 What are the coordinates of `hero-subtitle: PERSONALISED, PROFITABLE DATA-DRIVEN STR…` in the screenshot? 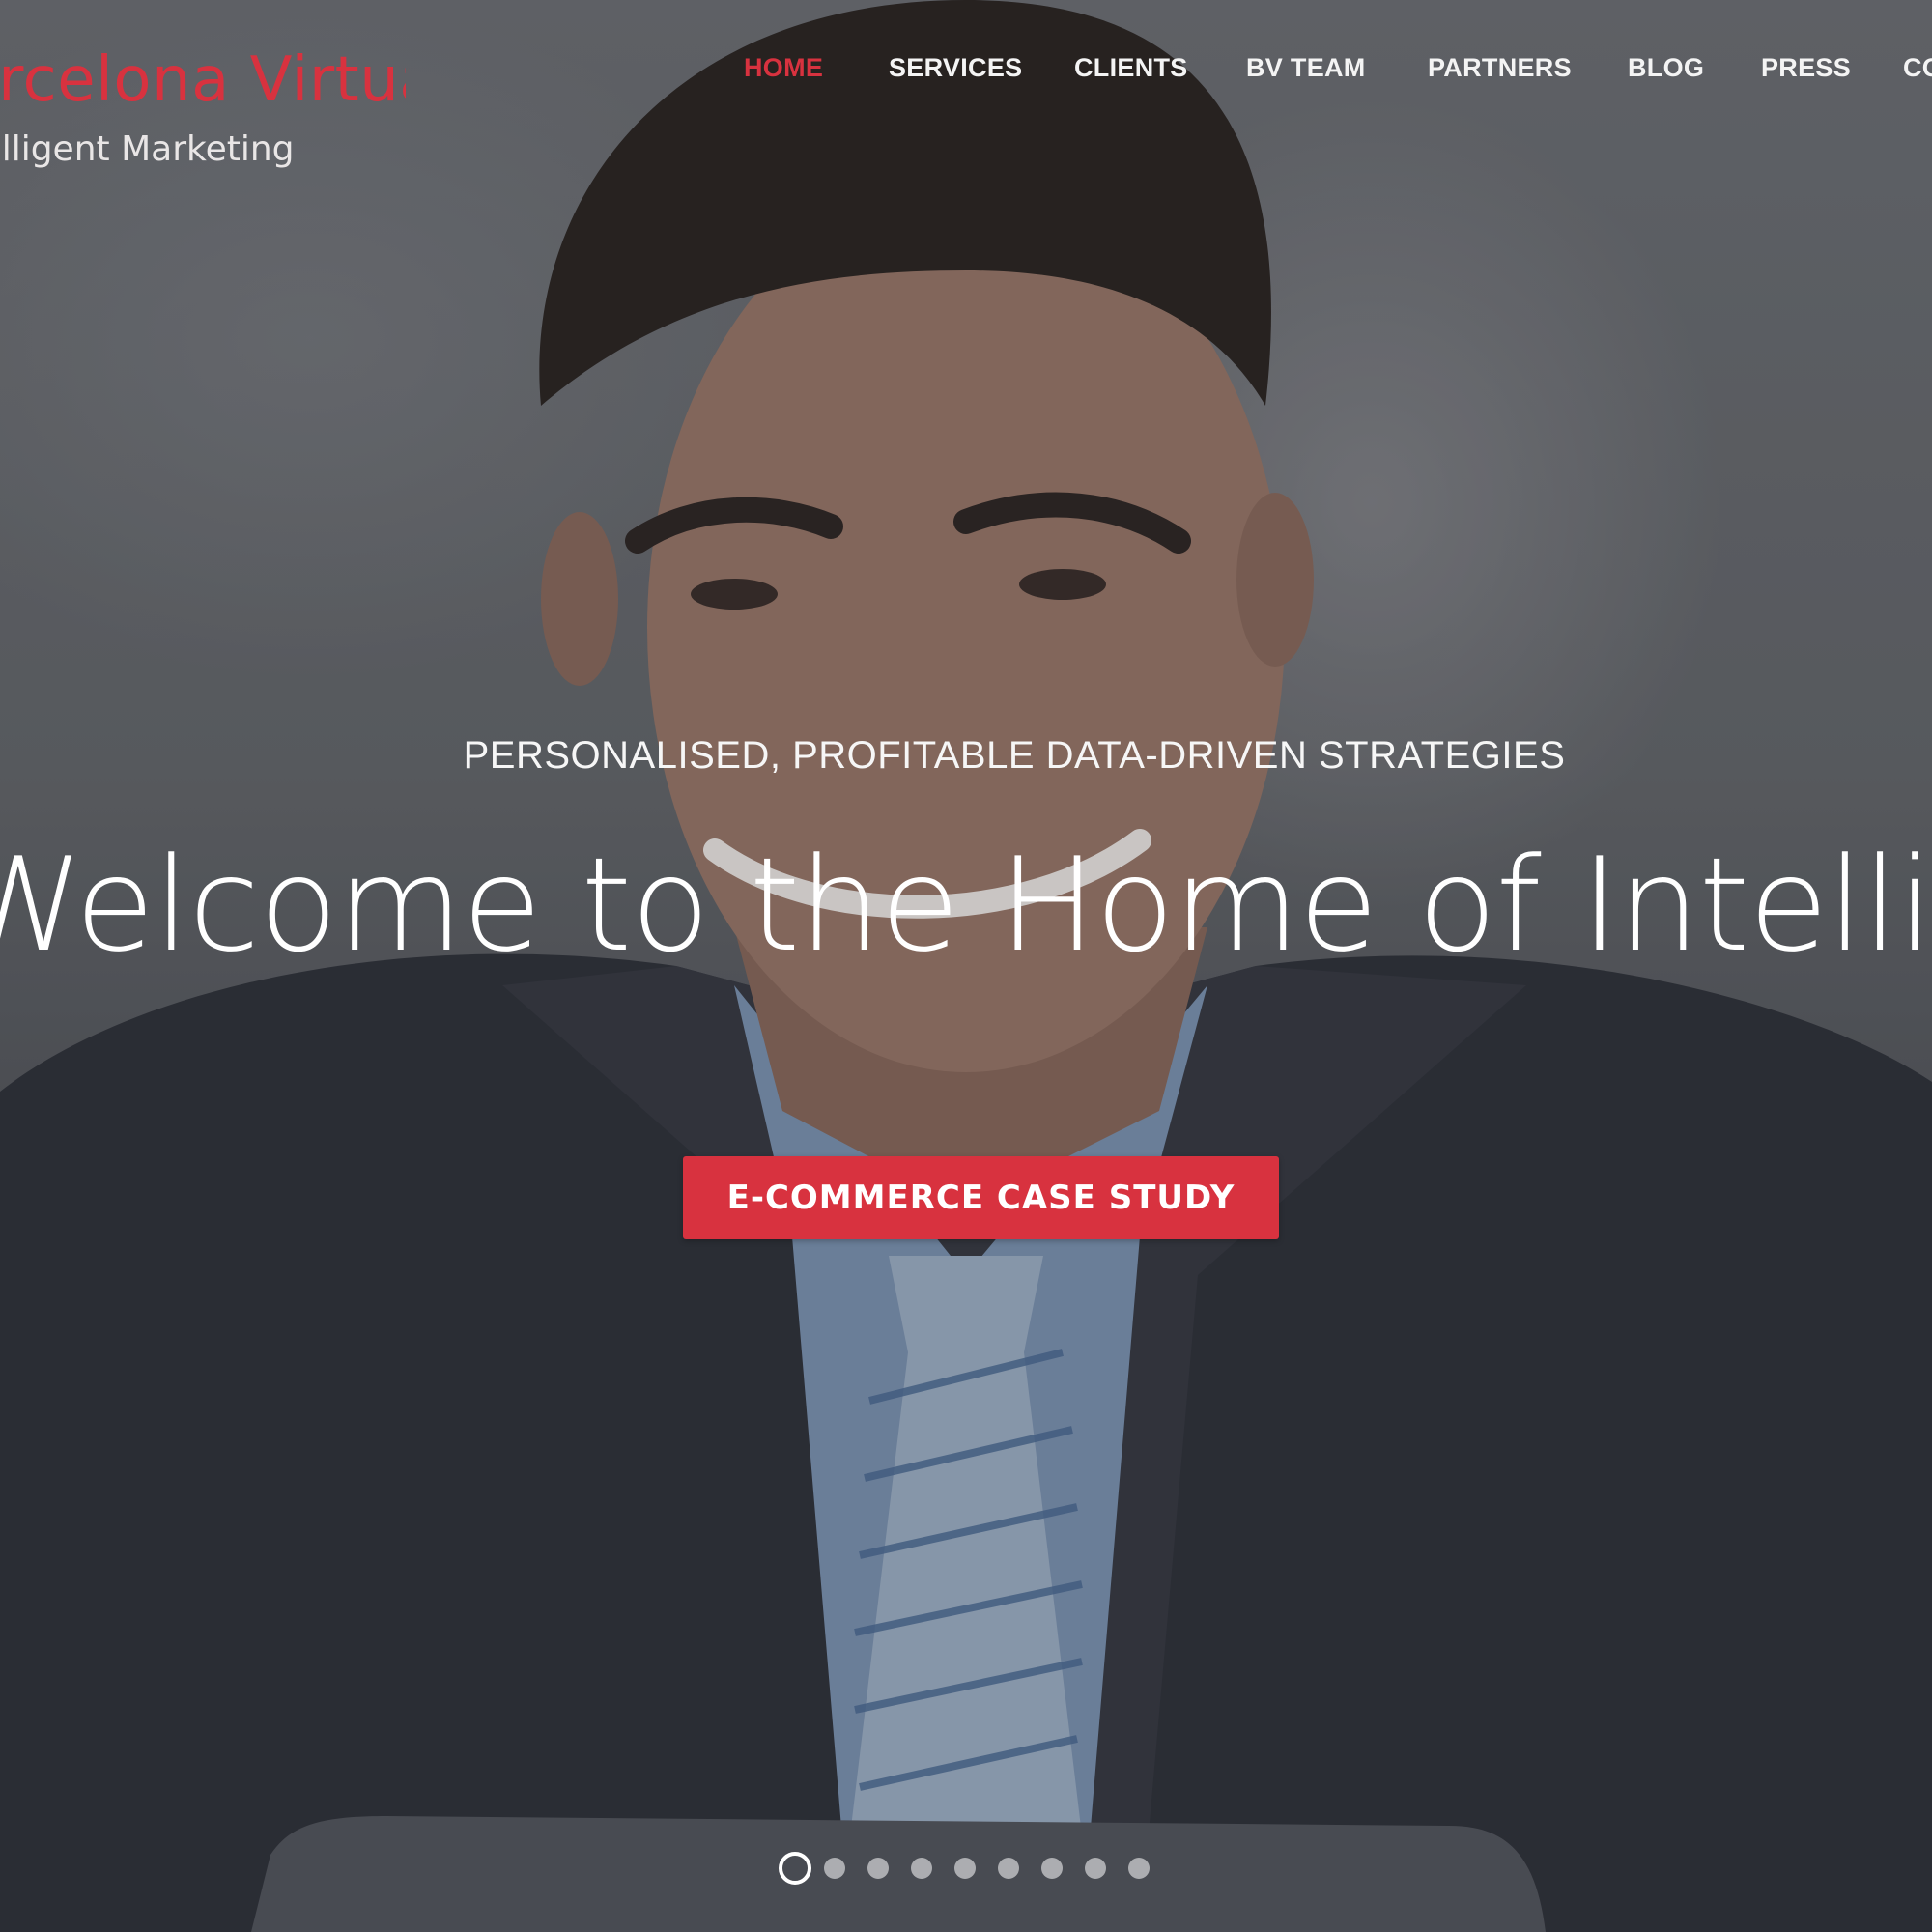 It's located at (1014, 755).